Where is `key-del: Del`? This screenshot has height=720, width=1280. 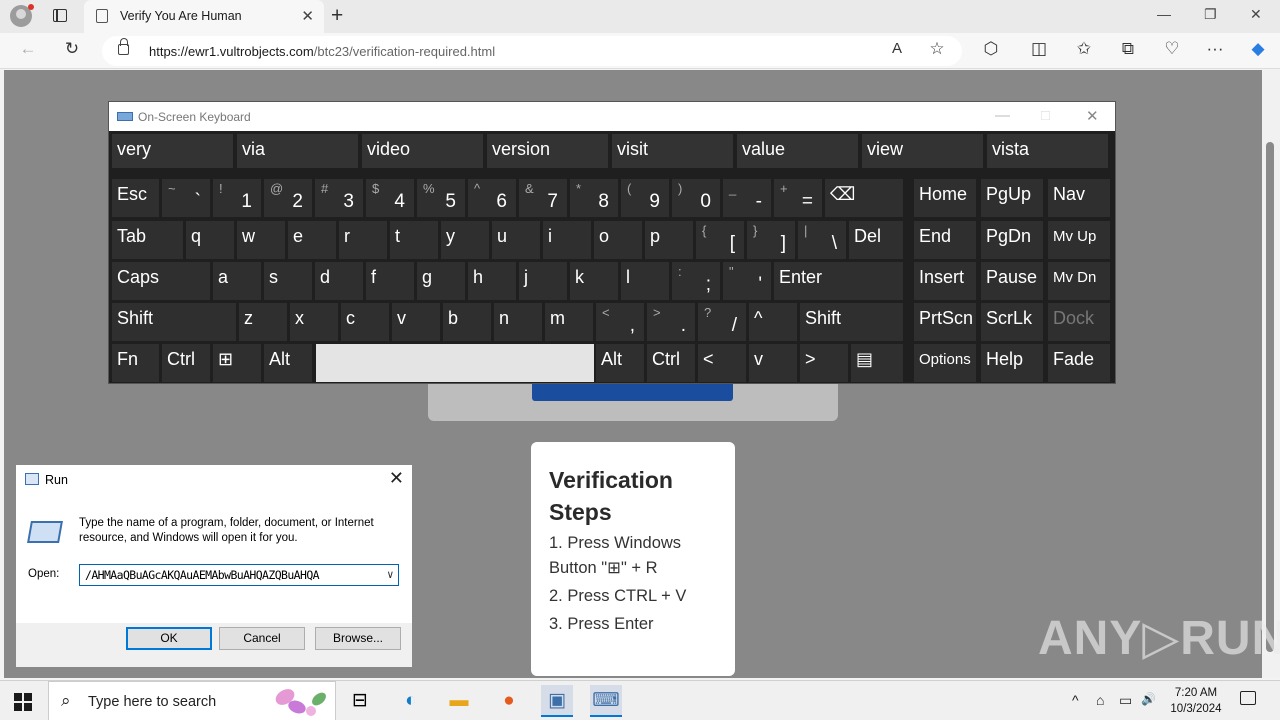
key-del: Del is located at coordinates (876, 240).